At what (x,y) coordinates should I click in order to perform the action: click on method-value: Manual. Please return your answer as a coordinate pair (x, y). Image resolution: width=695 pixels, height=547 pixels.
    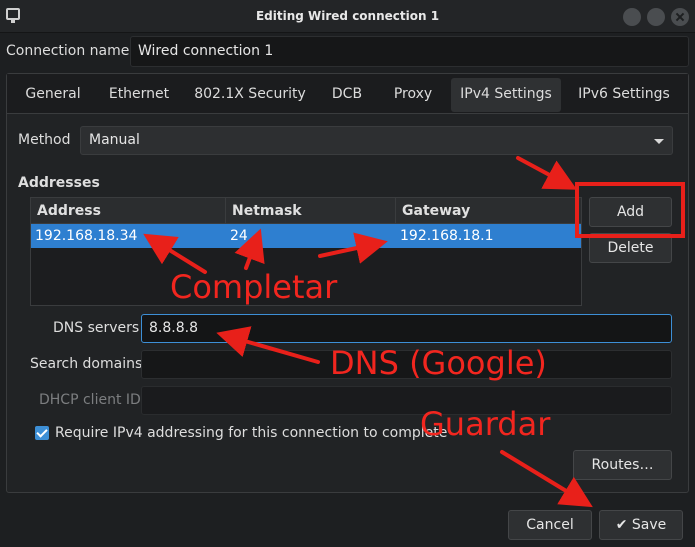
    Looking at the image, I should click on (114, 140).